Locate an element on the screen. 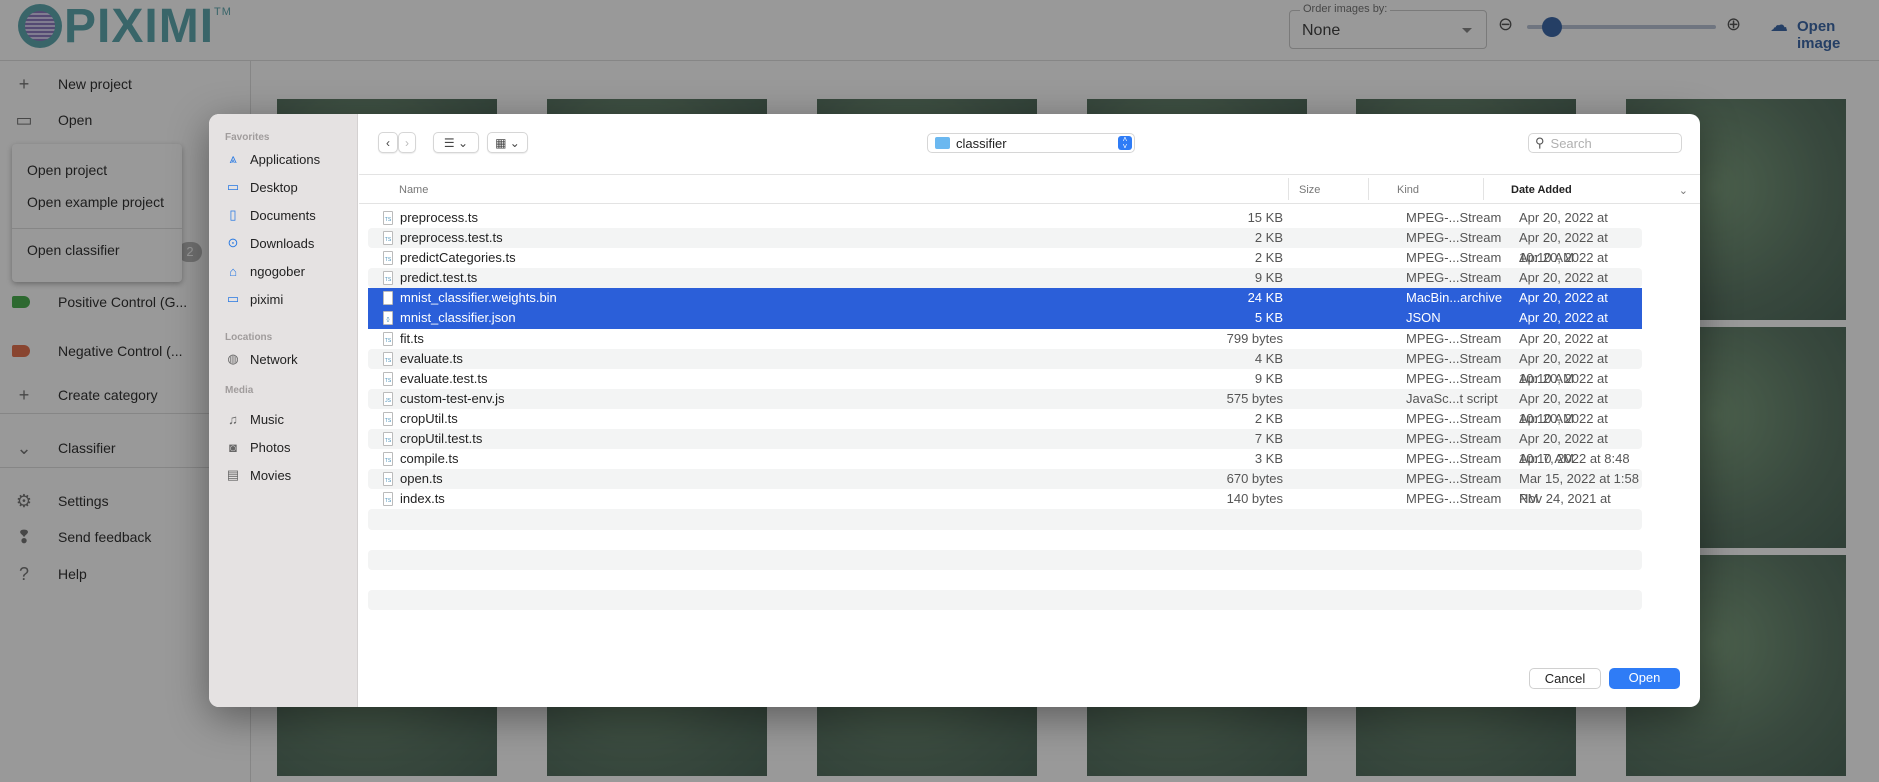 This screenshot has width=1879, height=782. film-icon: ▤ is located at coordinates (233, 474).